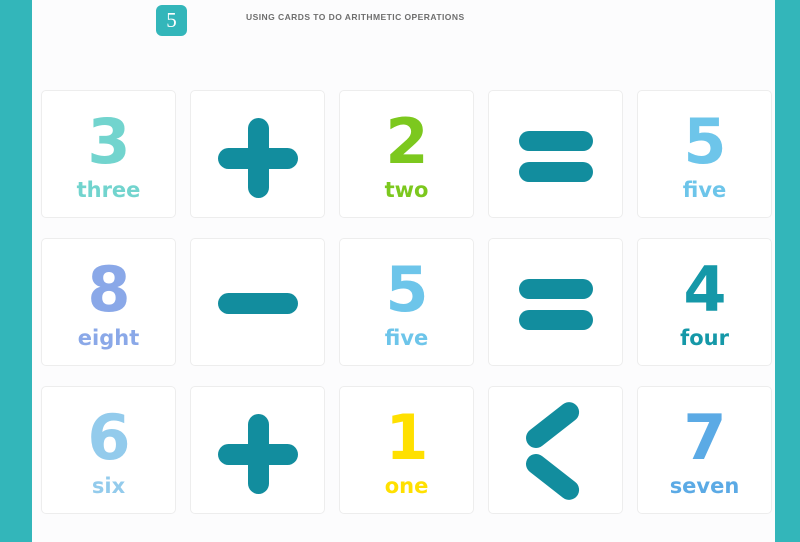 The width and height of the screenshot is (800, 542). I want to click on card-digit: 7, so click(704, 438).